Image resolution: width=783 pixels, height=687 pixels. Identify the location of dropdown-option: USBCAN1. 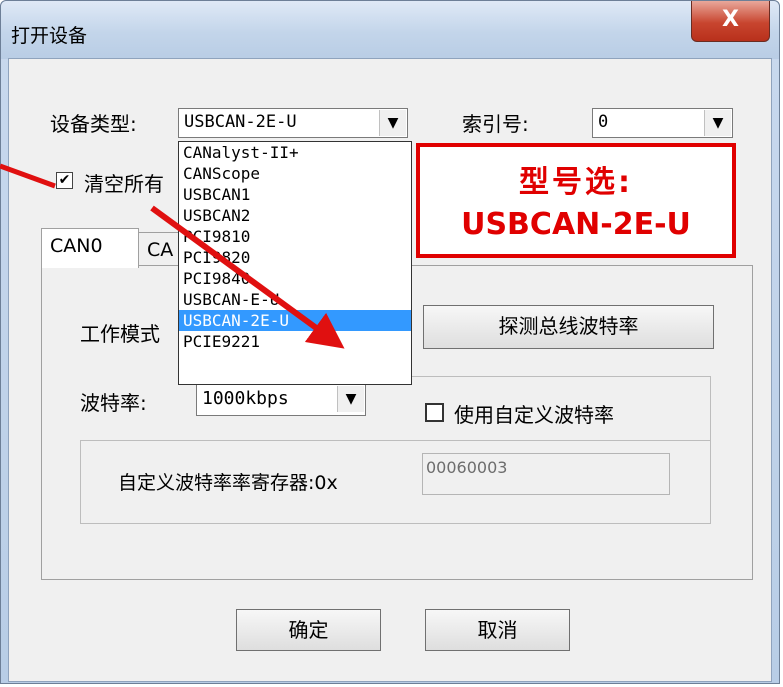
(295, 194).